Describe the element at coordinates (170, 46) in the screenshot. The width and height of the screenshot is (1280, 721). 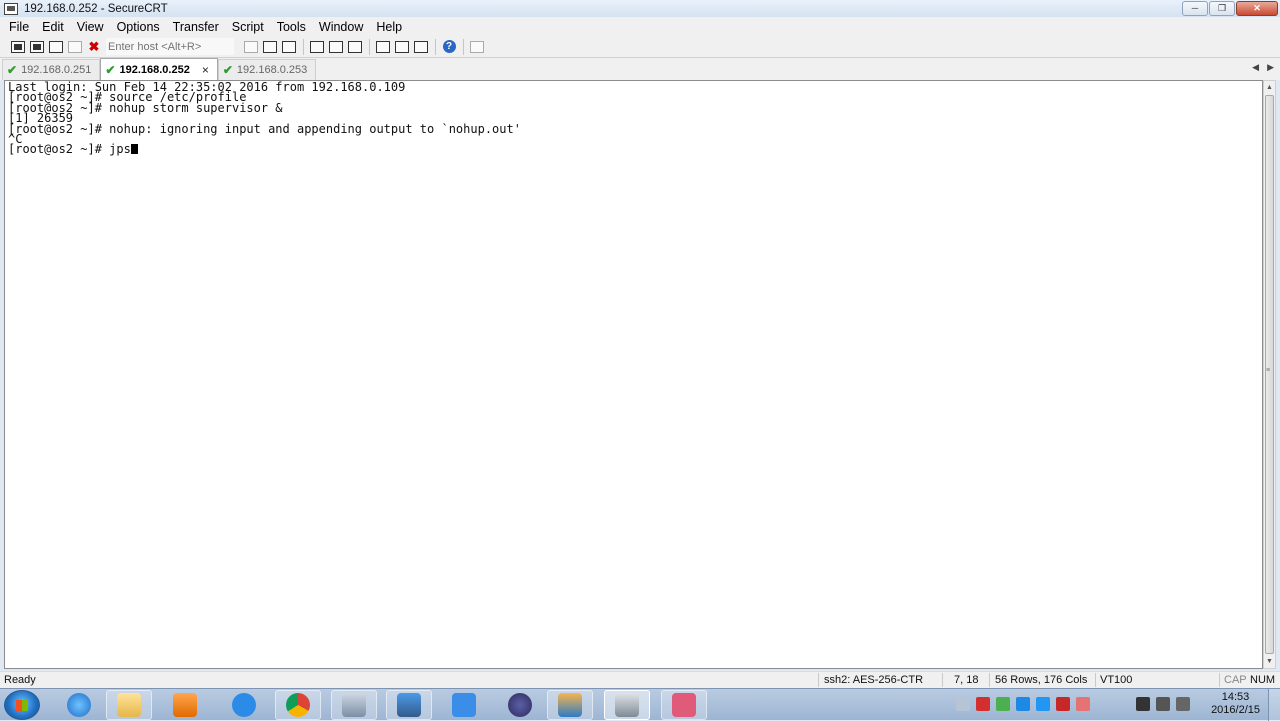
I see `enter-host-input` at that location.